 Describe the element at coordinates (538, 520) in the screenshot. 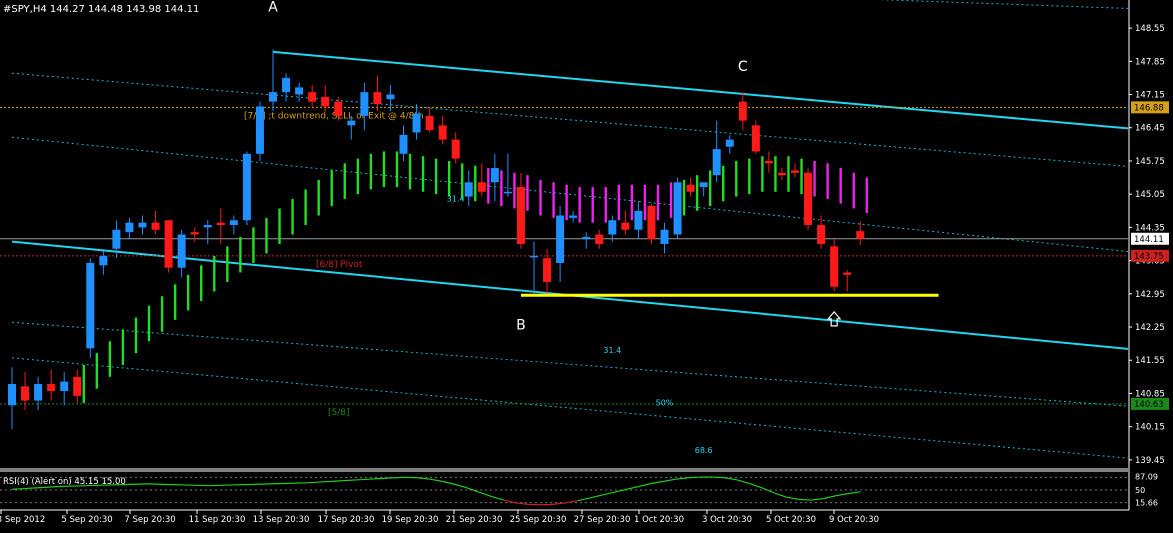

I see `time-tick-label: 25 Sep 20:30` at that location.